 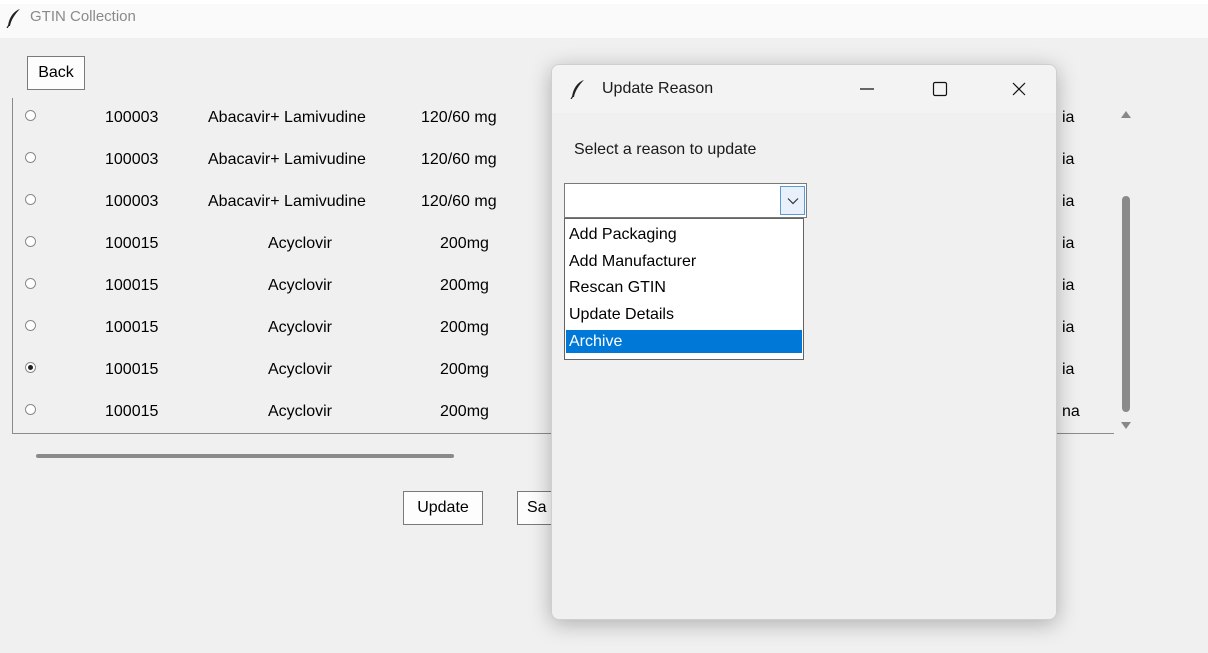 I want to click on dropdown-button, so click(x=792, y=200).